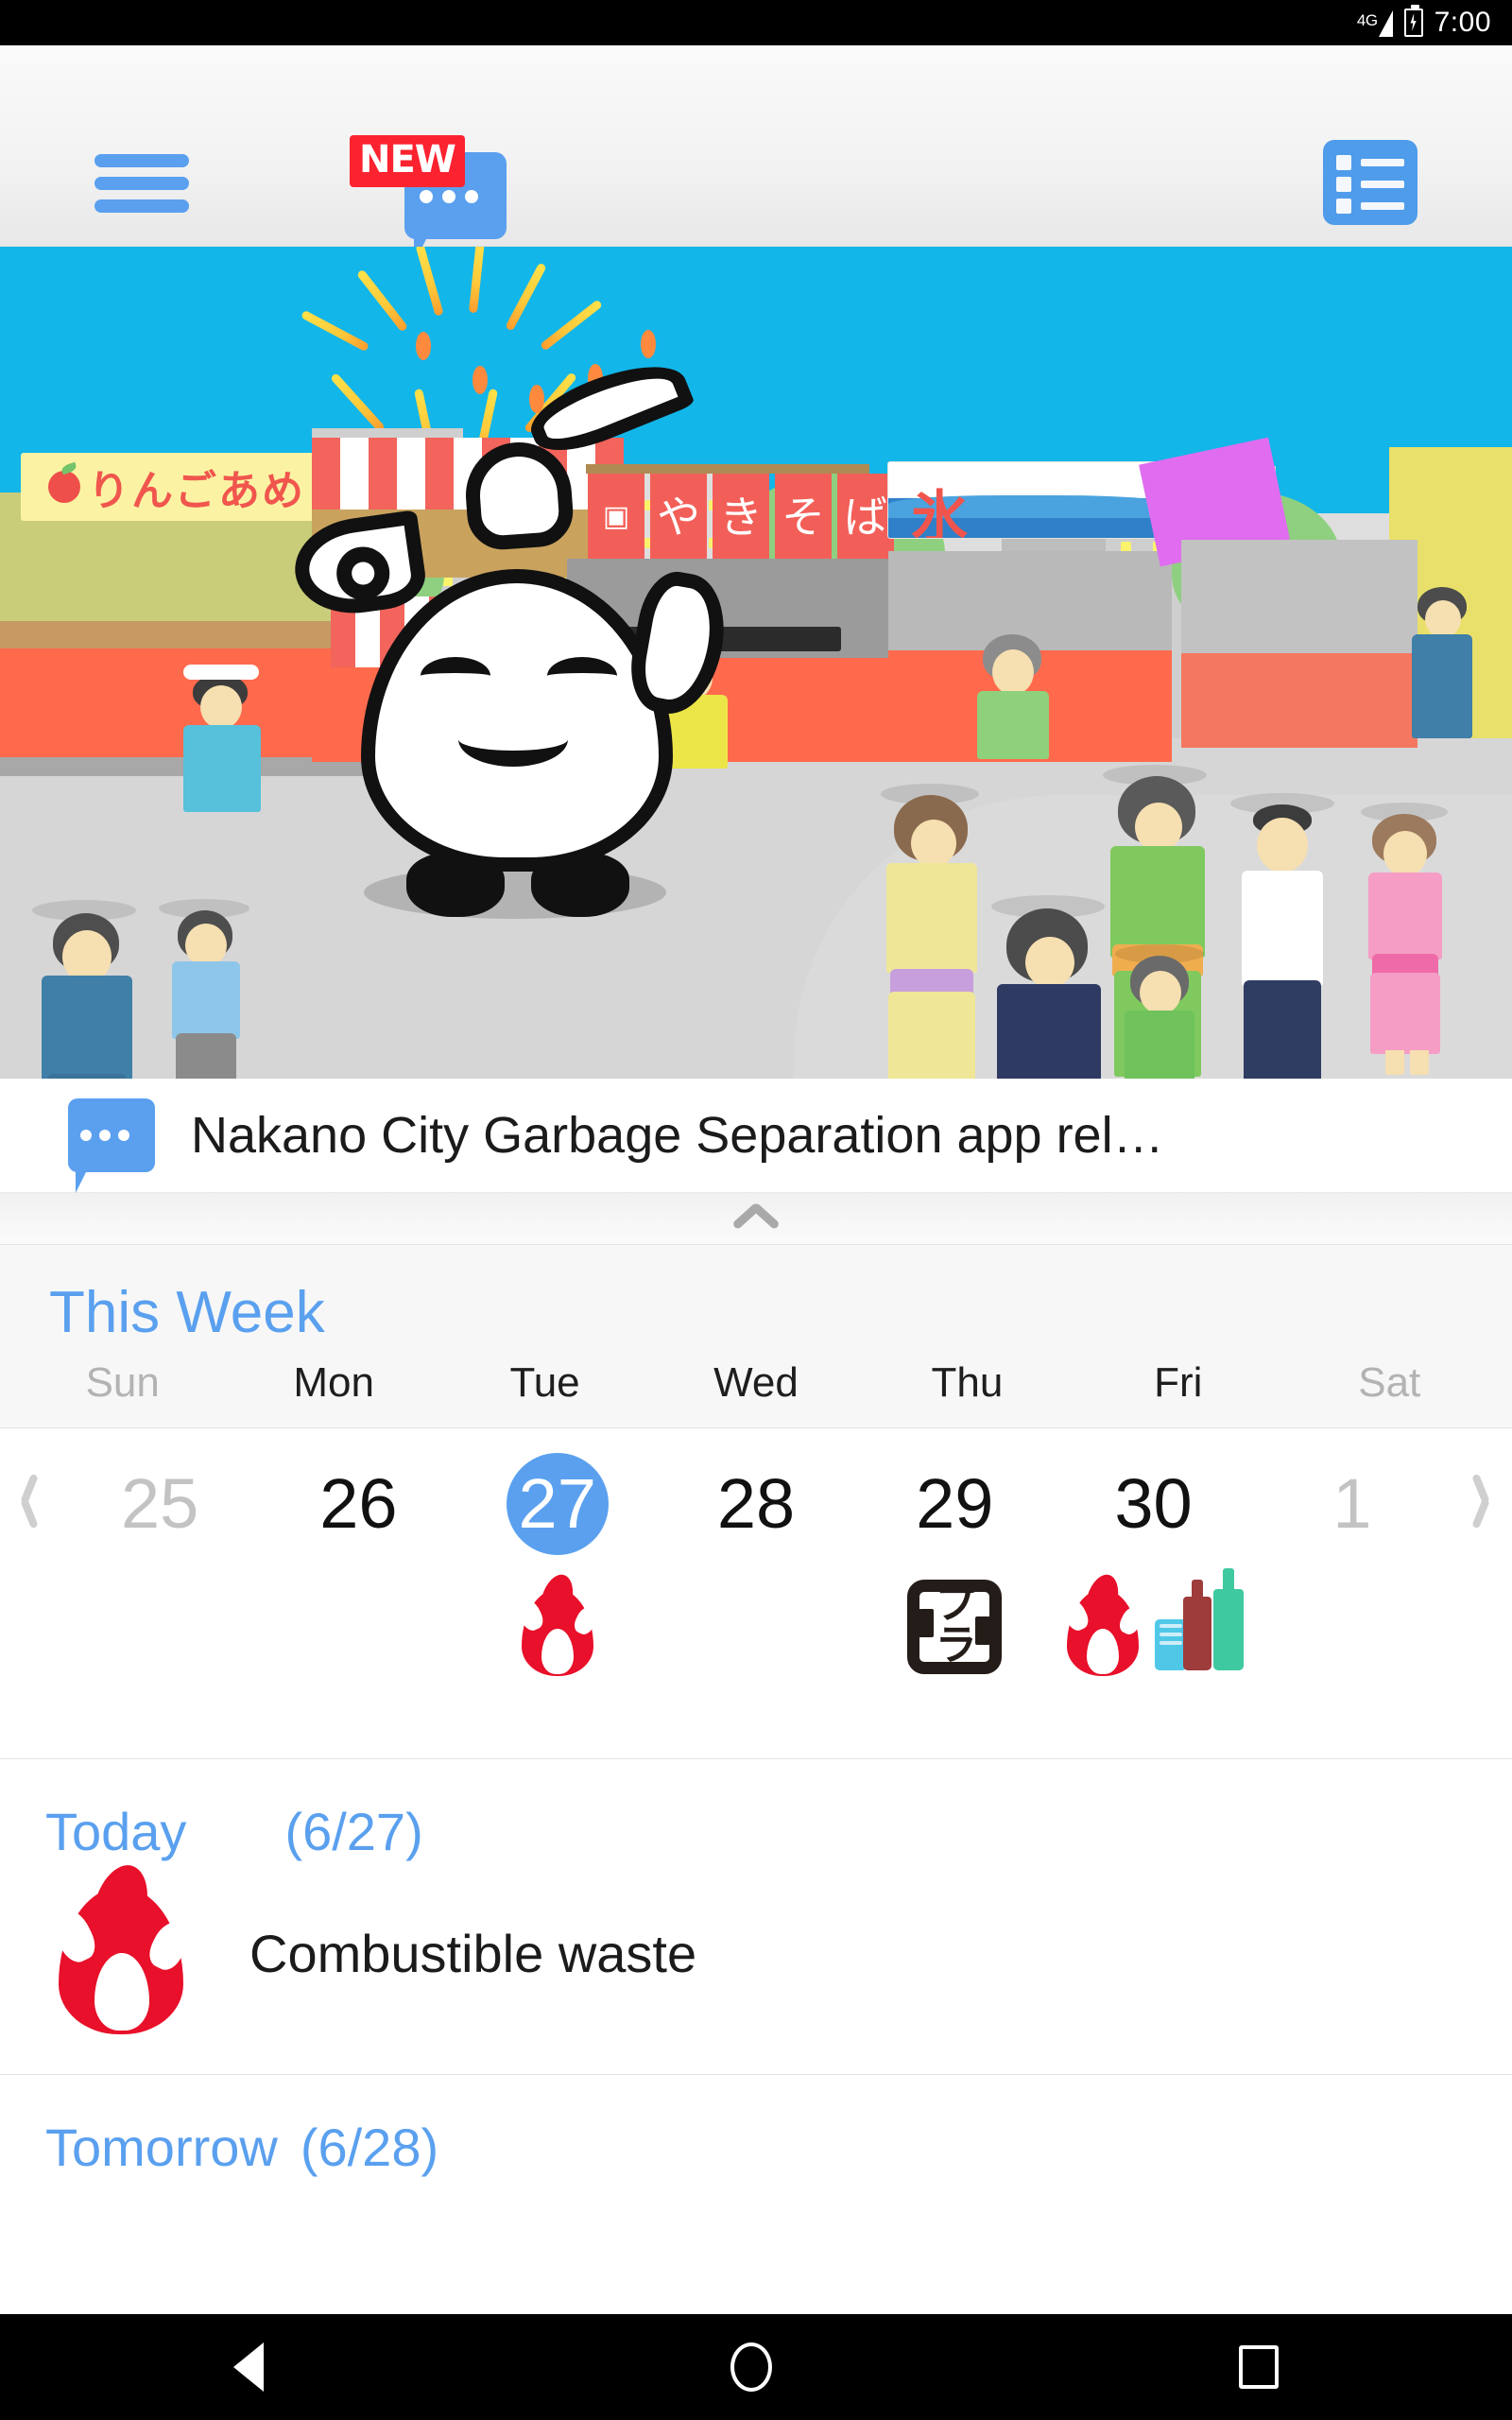 This screenshot has height=2420, width=1512. Describe the element at coordinates (473, 1953) in the screenshot. I see `waste-type-label: Combustible waste` at that location.